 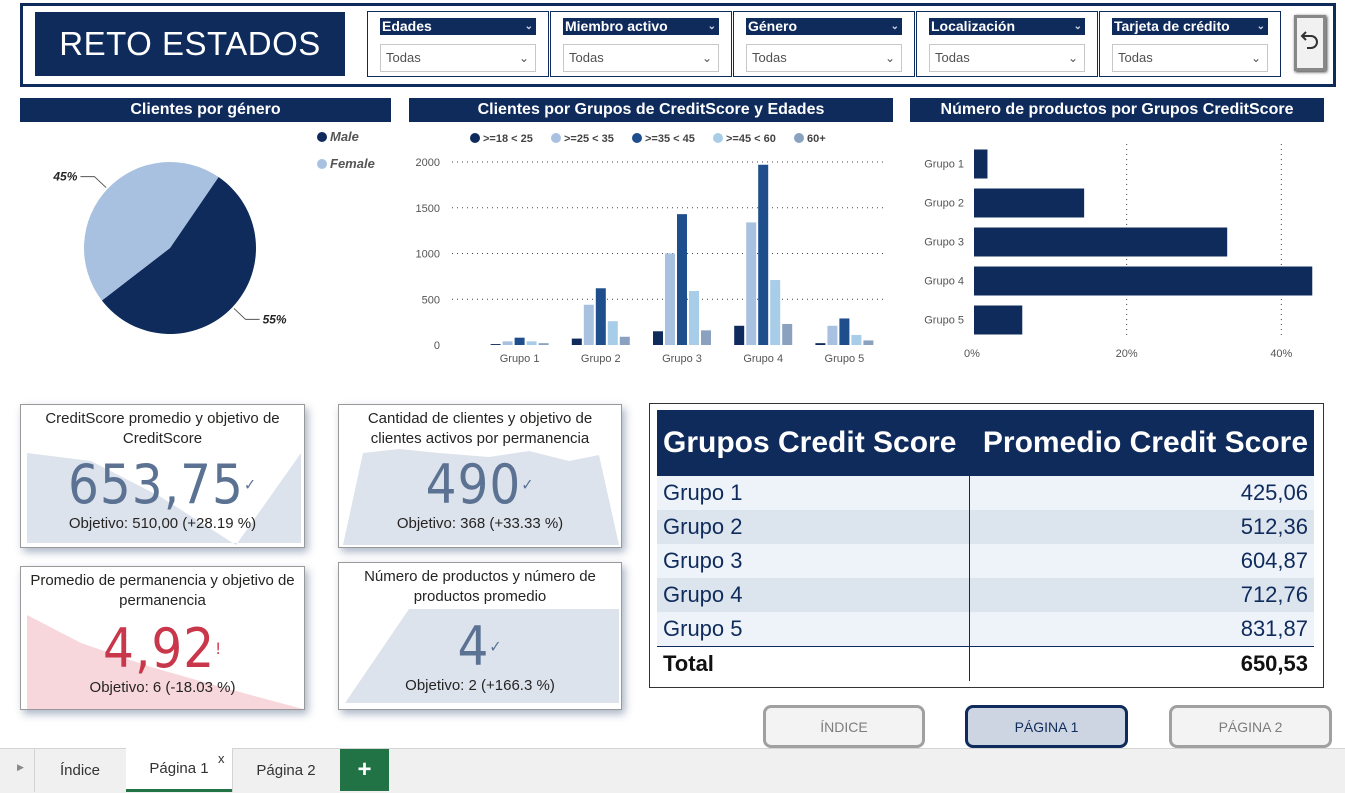 I want to click on nav-page2-button: PÁGINA 2, so click(x=1250, y=726).